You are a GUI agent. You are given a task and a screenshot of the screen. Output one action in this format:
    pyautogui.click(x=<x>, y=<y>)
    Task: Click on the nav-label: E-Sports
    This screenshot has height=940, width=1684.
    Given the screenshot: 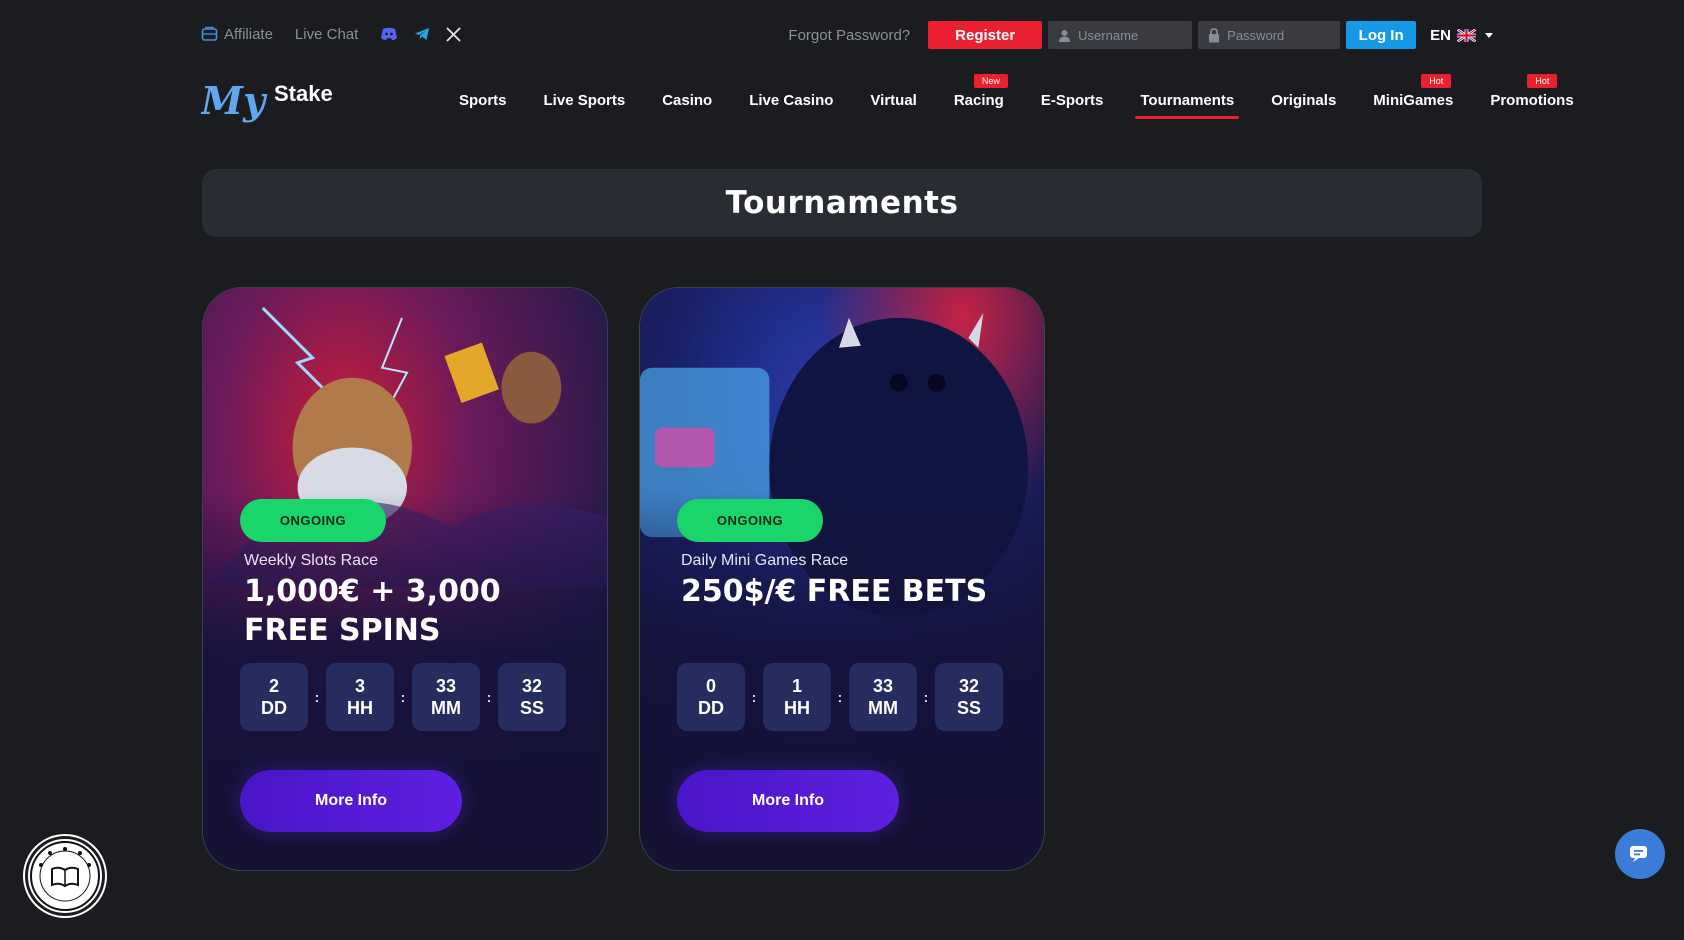 What is the action you would take?
    pyautogui.click(x=1072, y=100)
    